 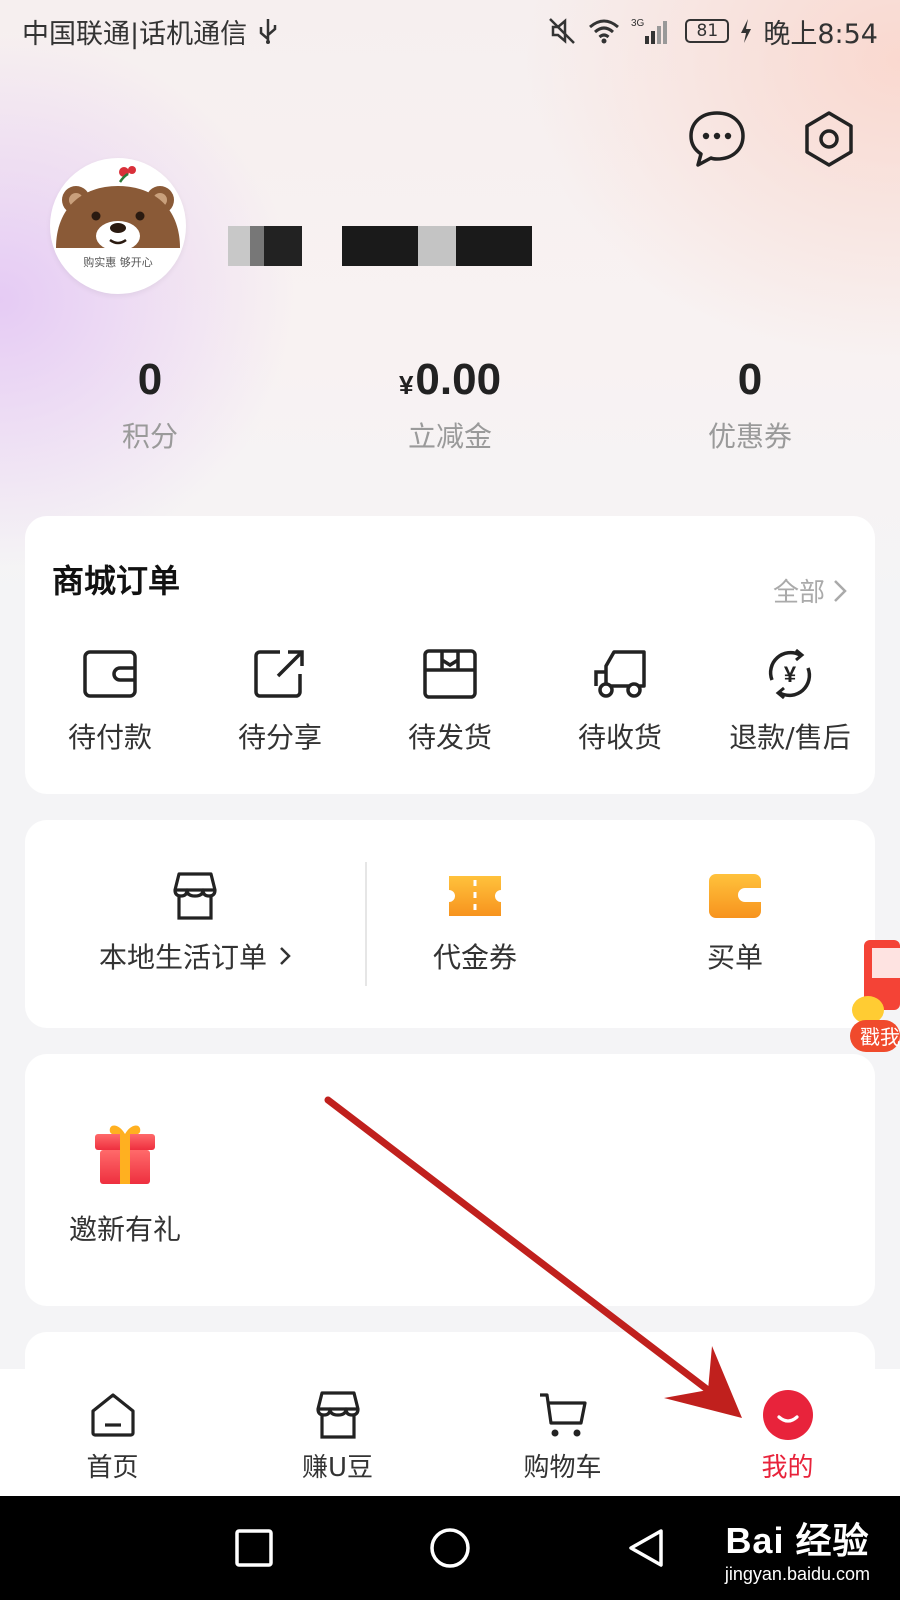 I want to click on stat-coupons-value: 0, so click(x=750, y=379).